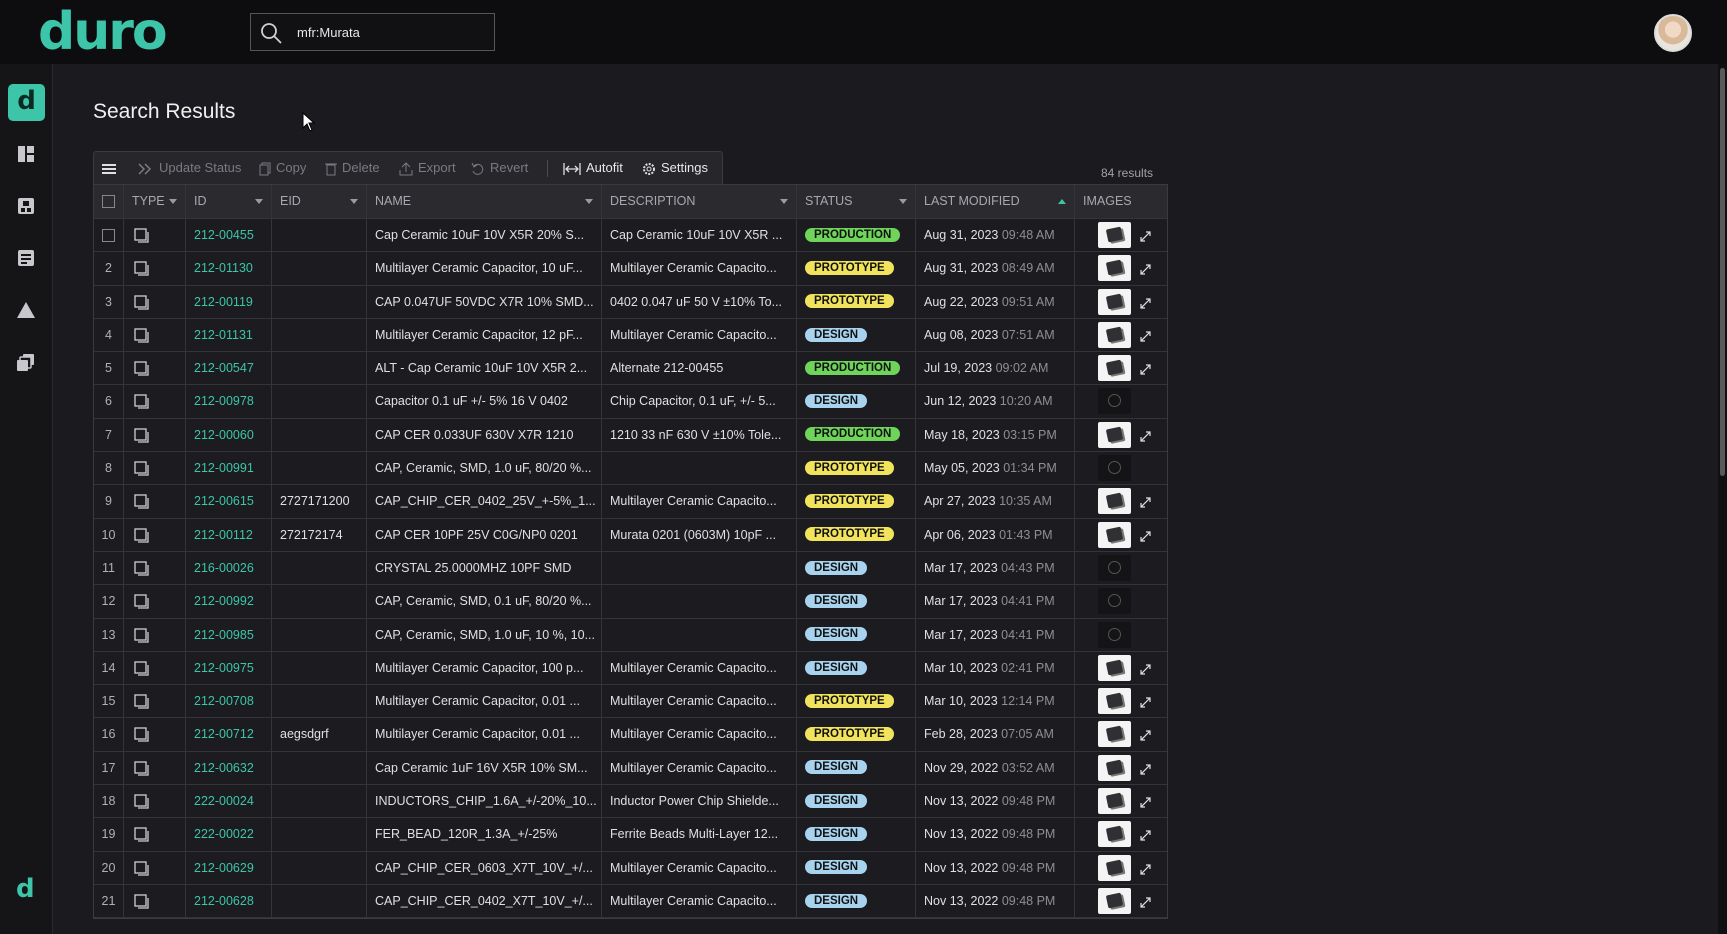 The width and height of the screenshot is (1727, 934). What do you see at coordinates (593, 168) in the screenshot?
I see `autofit-button: Autofit` at bounding box center [593, 168].